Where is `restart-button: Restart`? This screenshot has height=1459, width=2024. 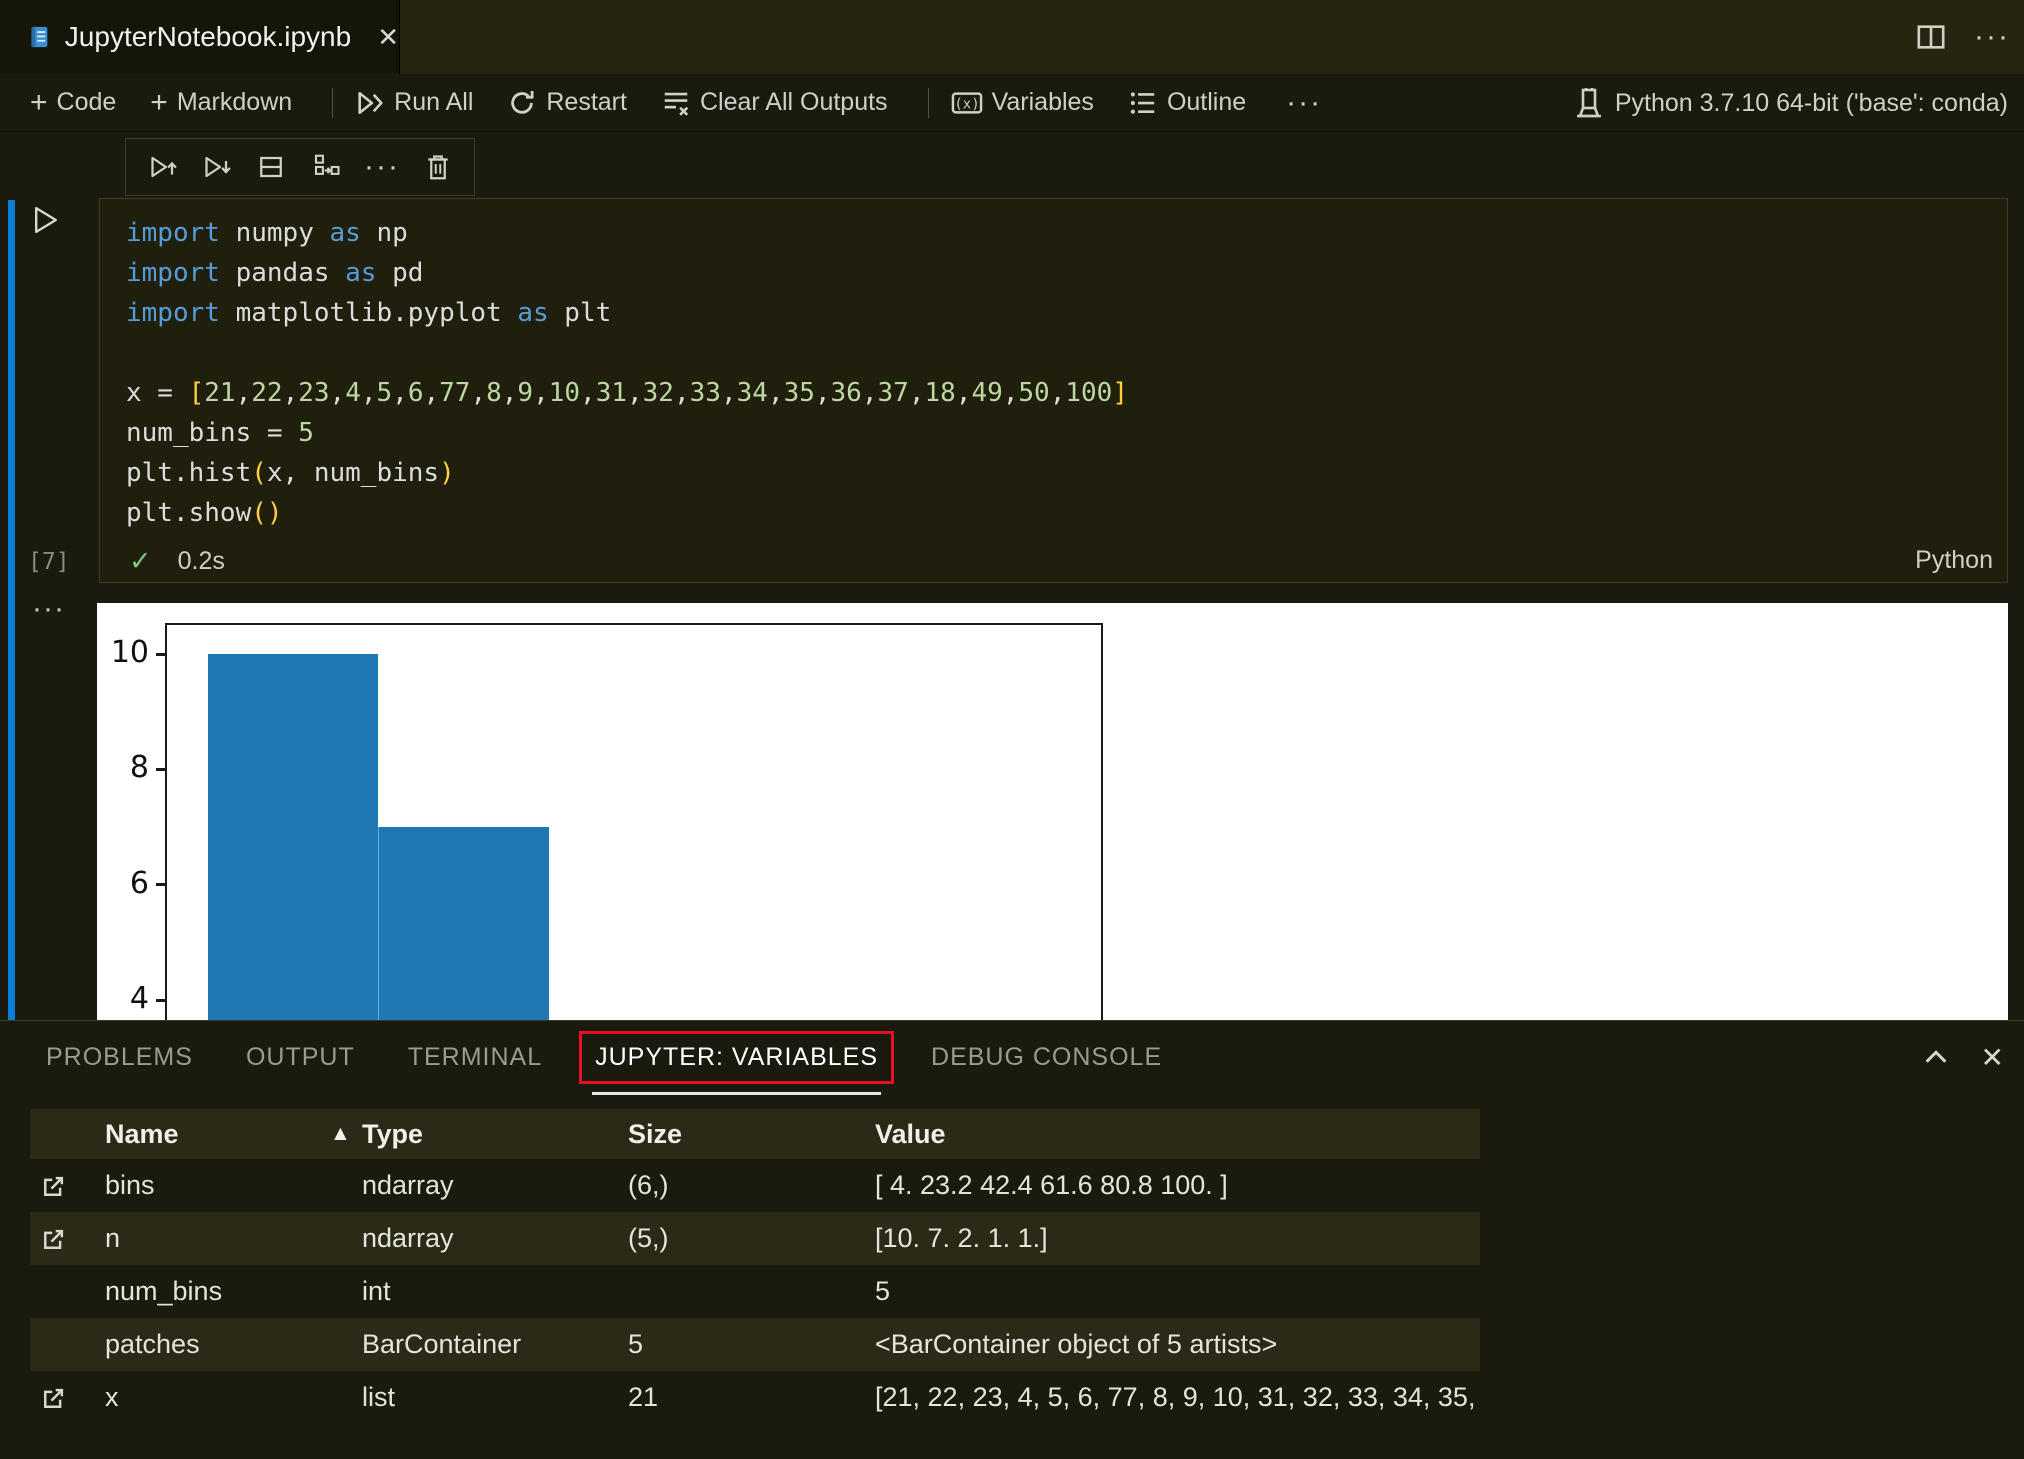
restart-button: Restart is located at coordinates (567, 103).